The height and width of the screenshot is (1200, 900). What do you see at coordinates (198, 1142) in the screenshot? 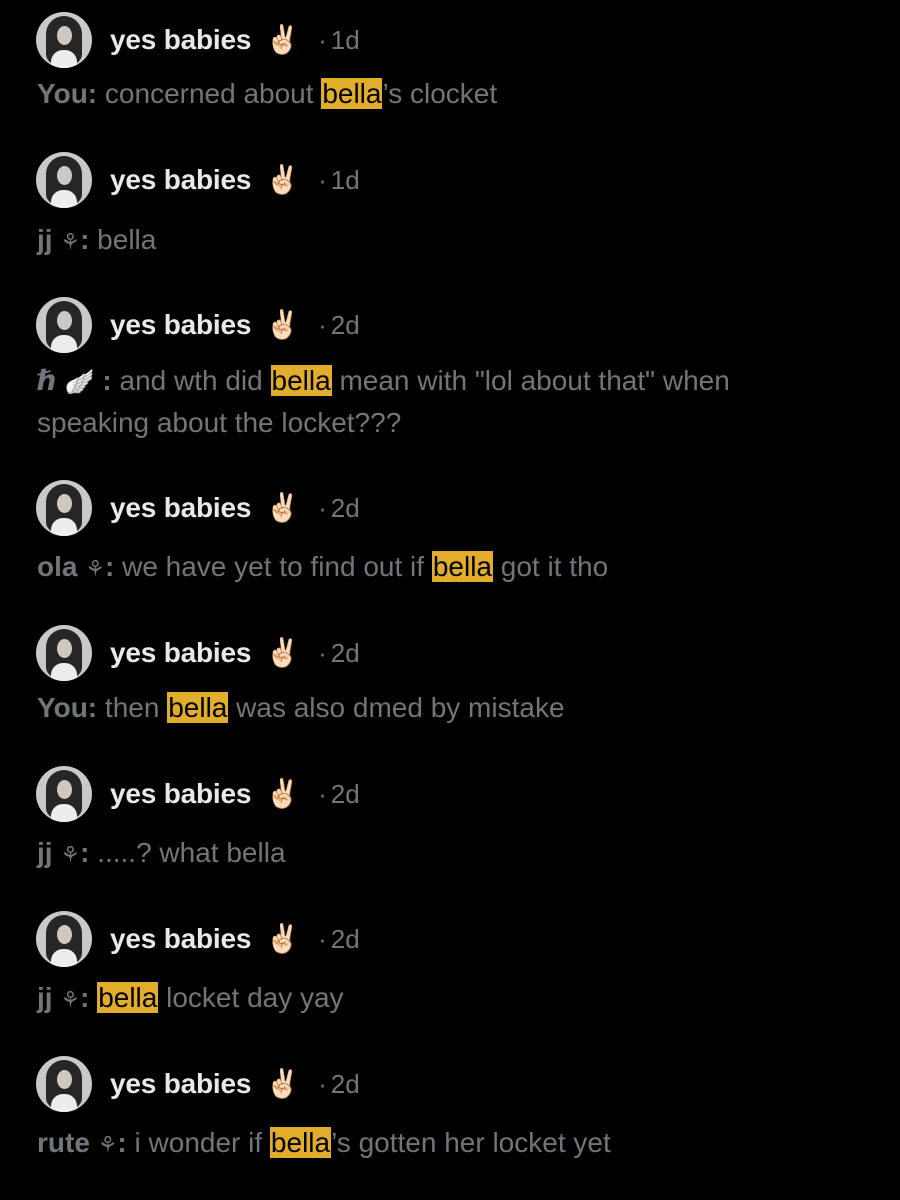
I see `message-text-before: i wonder if` at bounding box center [198, 1142].